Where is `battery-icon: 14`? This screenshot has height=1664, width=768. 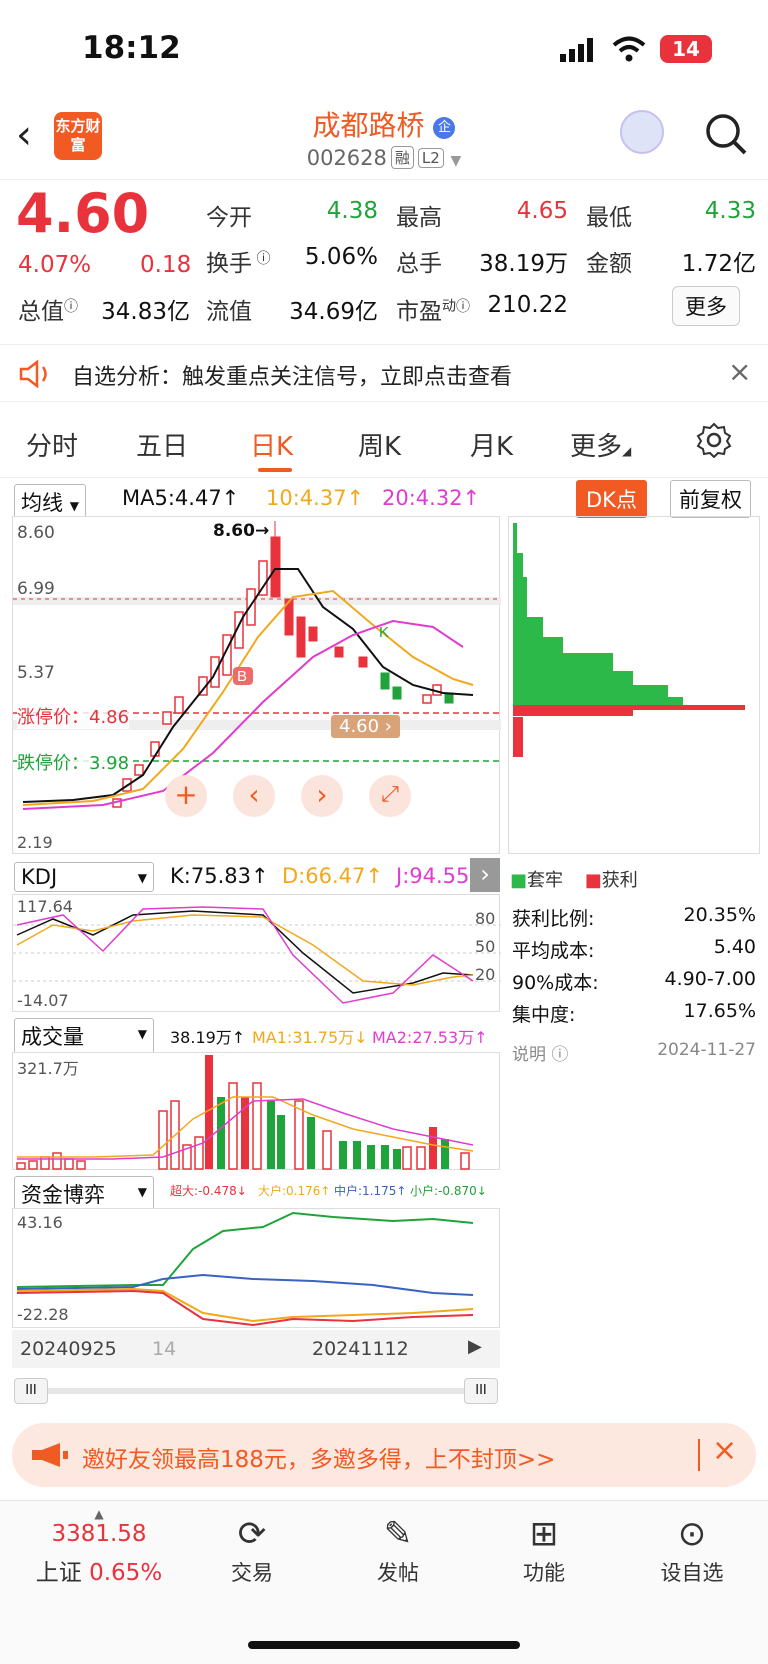 battery-icon: 14 is located at coordinates (686, 49).